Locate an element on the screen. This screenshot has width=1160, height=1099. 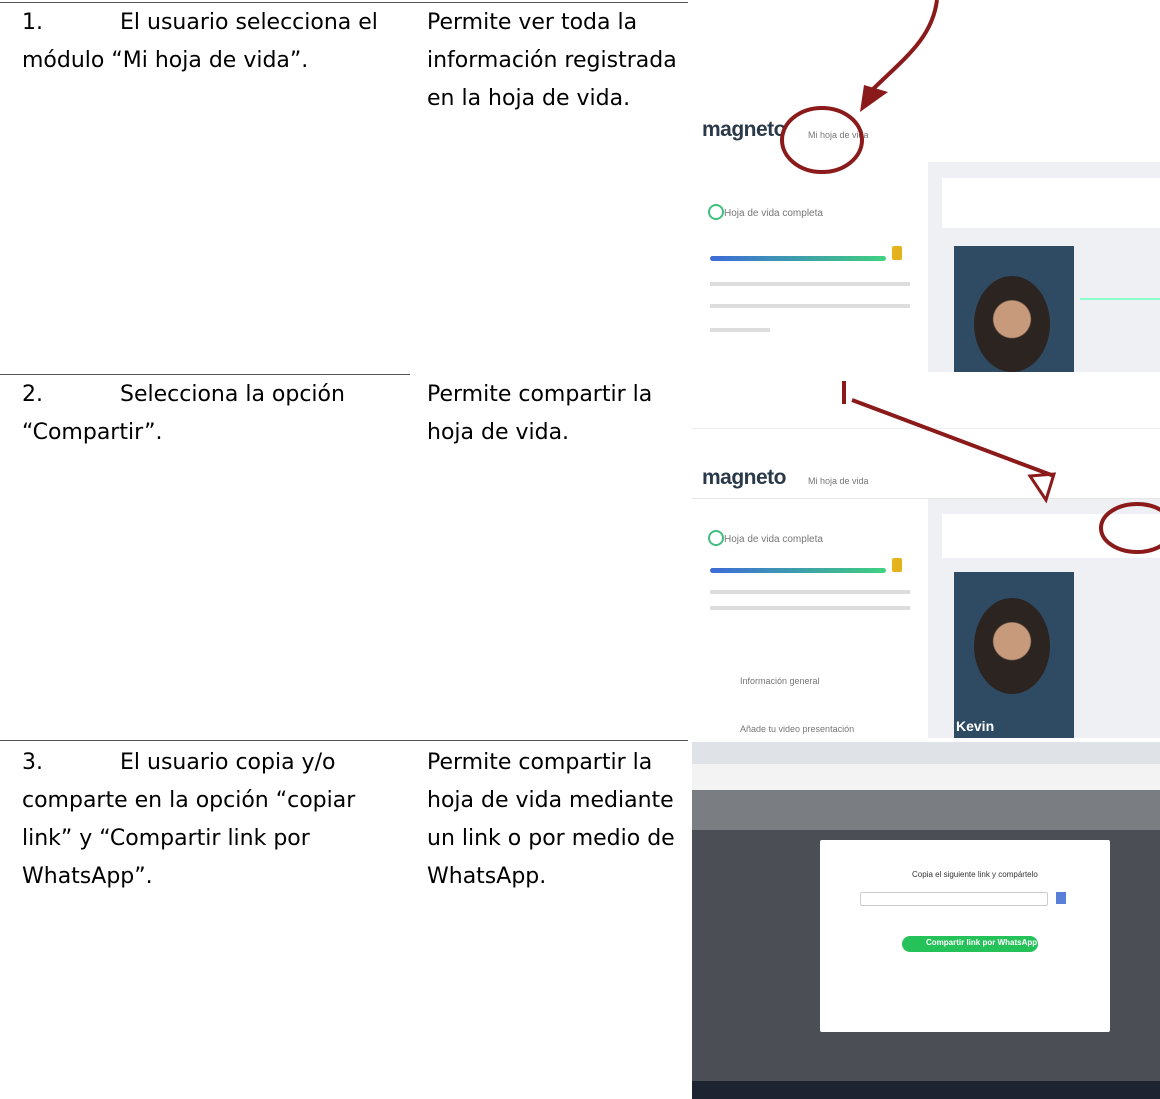
taskbar is located at coordinates (926, 1090).